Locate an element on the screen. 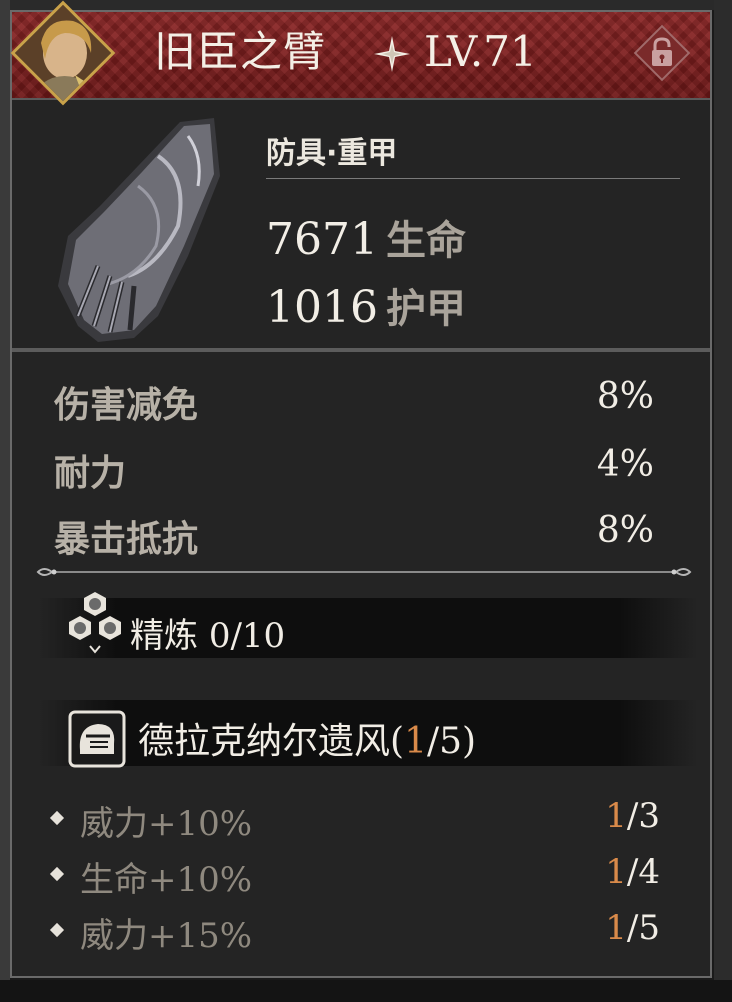  sub-stat-name: 伤害减免 is located at coordinates (126, 405).